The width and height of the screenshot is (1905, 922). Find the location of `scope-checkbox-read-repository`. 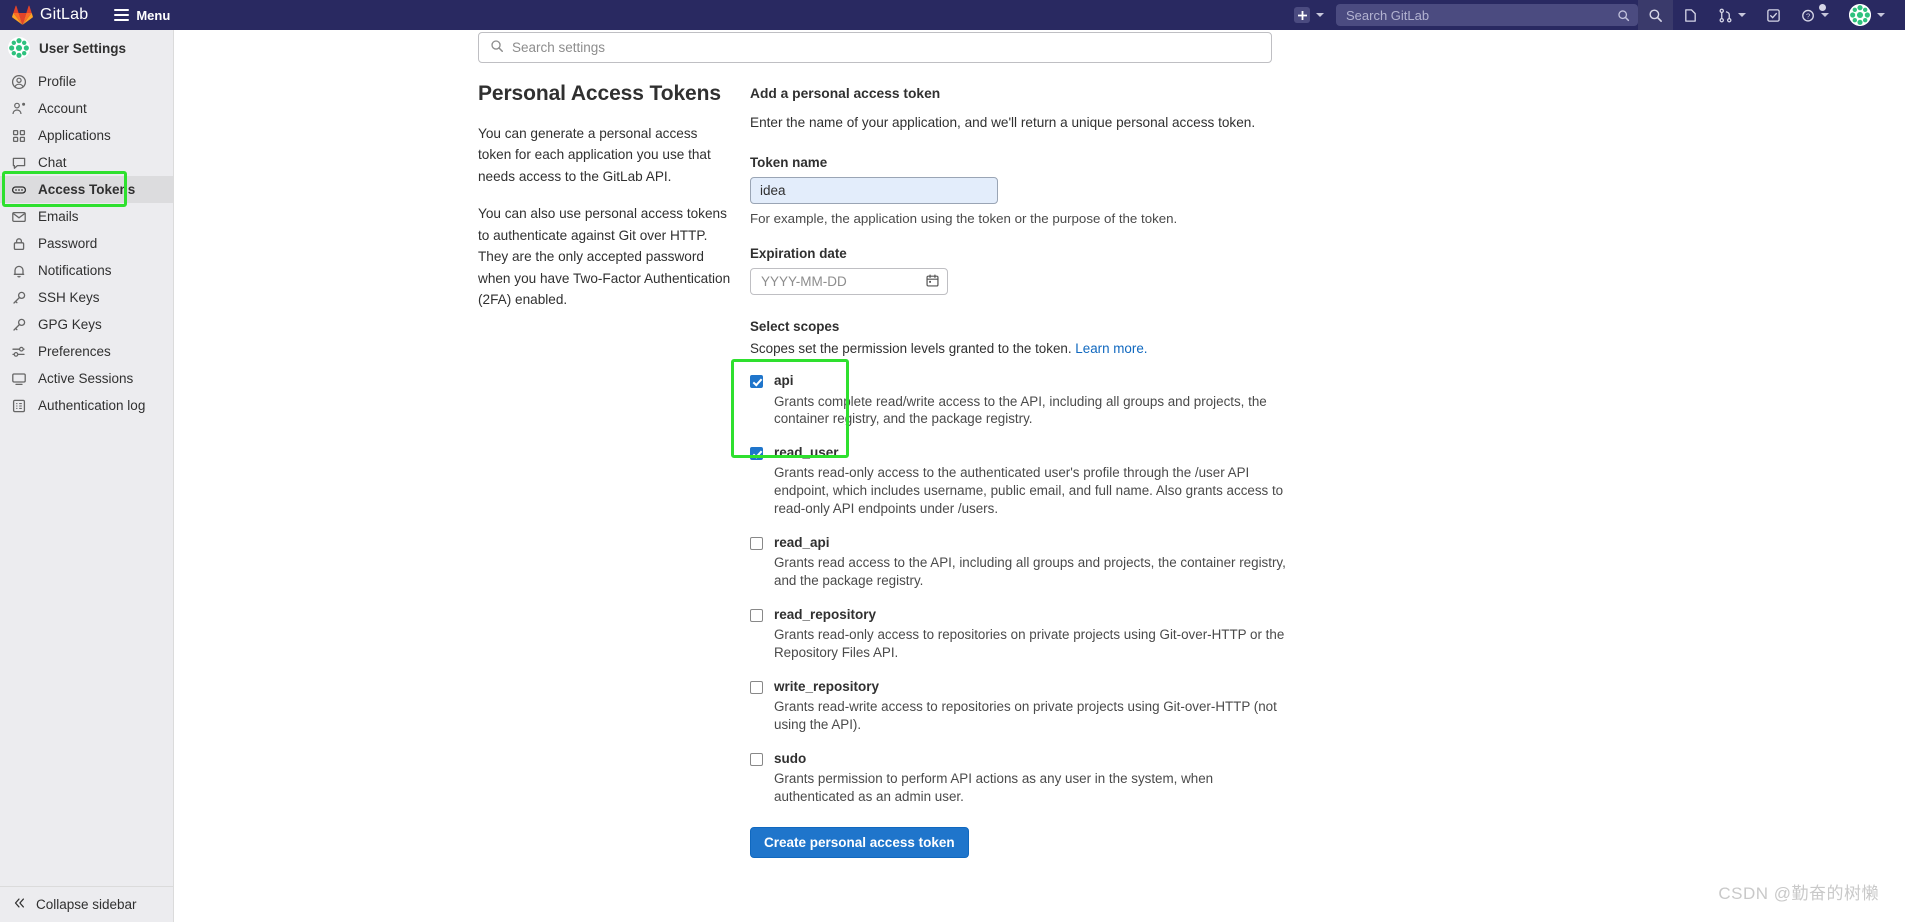

scope-checkbox-read-repository is located at coordinates (756, 615).